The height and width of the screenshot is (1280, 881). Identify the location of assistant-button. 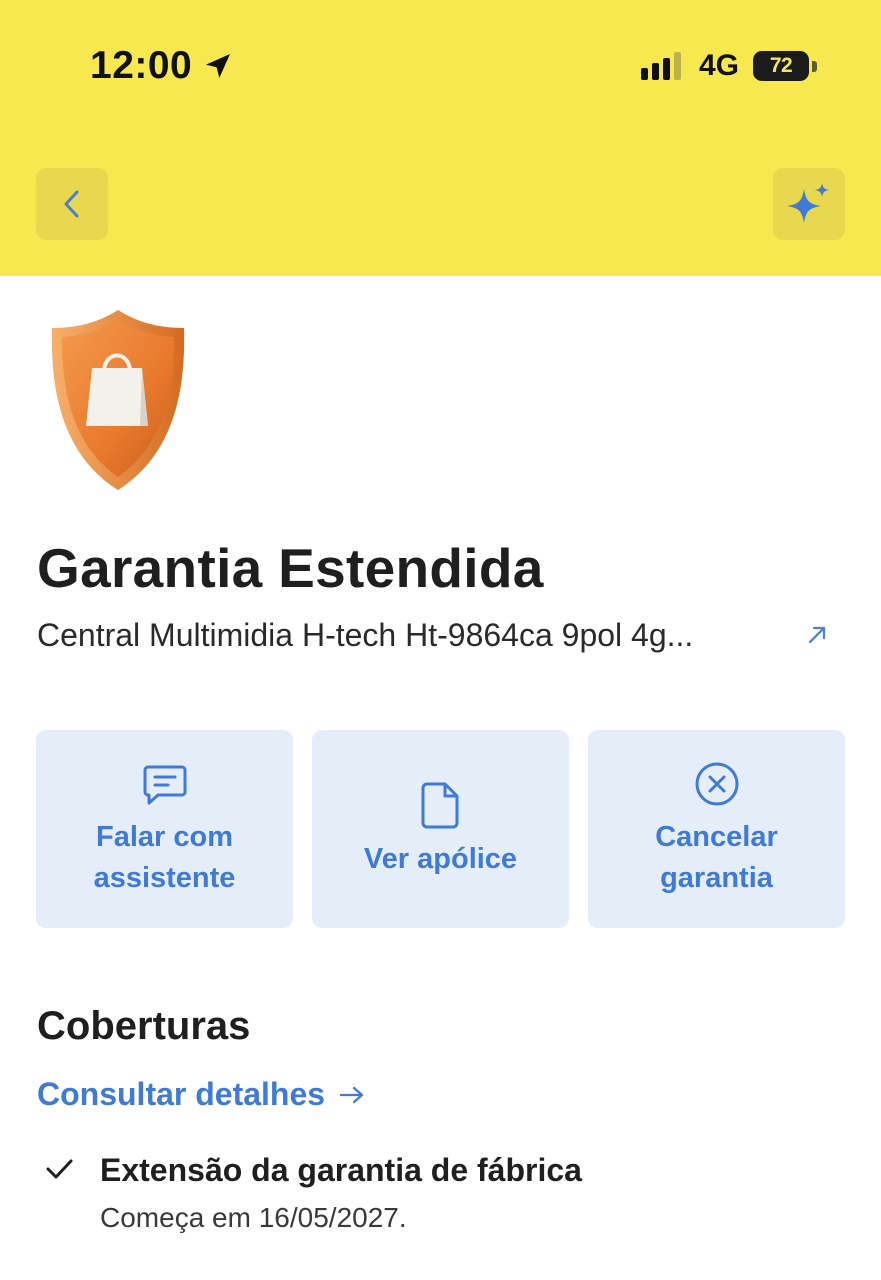
(809, 204).